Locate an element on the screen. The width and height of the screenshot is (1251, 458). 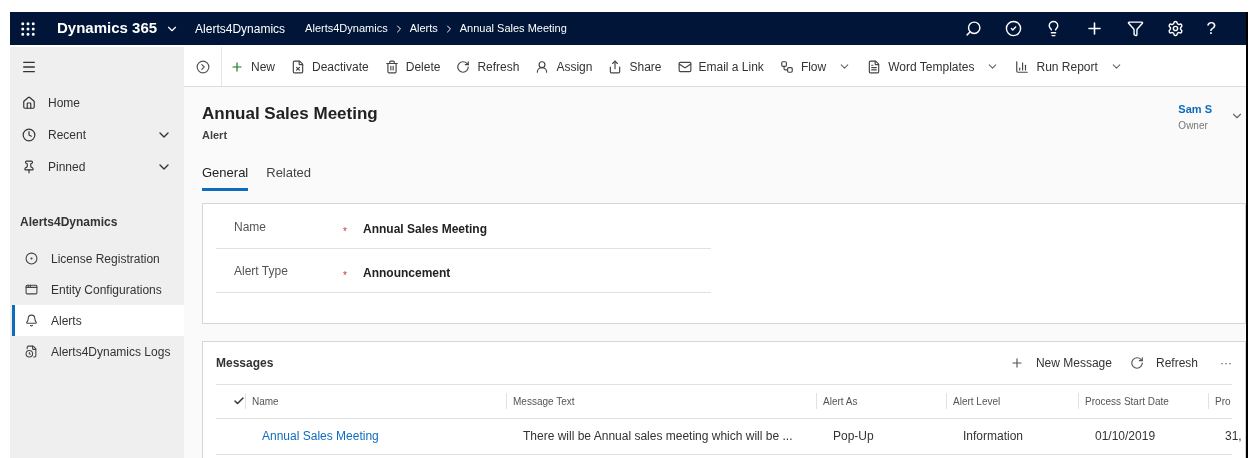
nav-item: Home is located at coordinates (97, 103).